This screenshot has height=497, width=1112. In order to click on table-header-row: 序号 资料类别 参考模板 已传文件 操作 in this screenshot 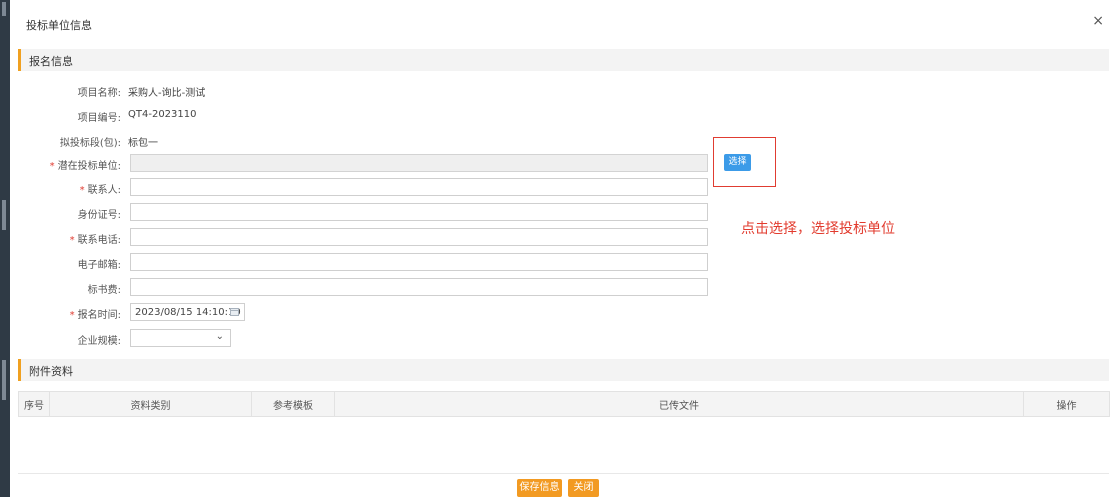, I will do `click(564, 404)`.